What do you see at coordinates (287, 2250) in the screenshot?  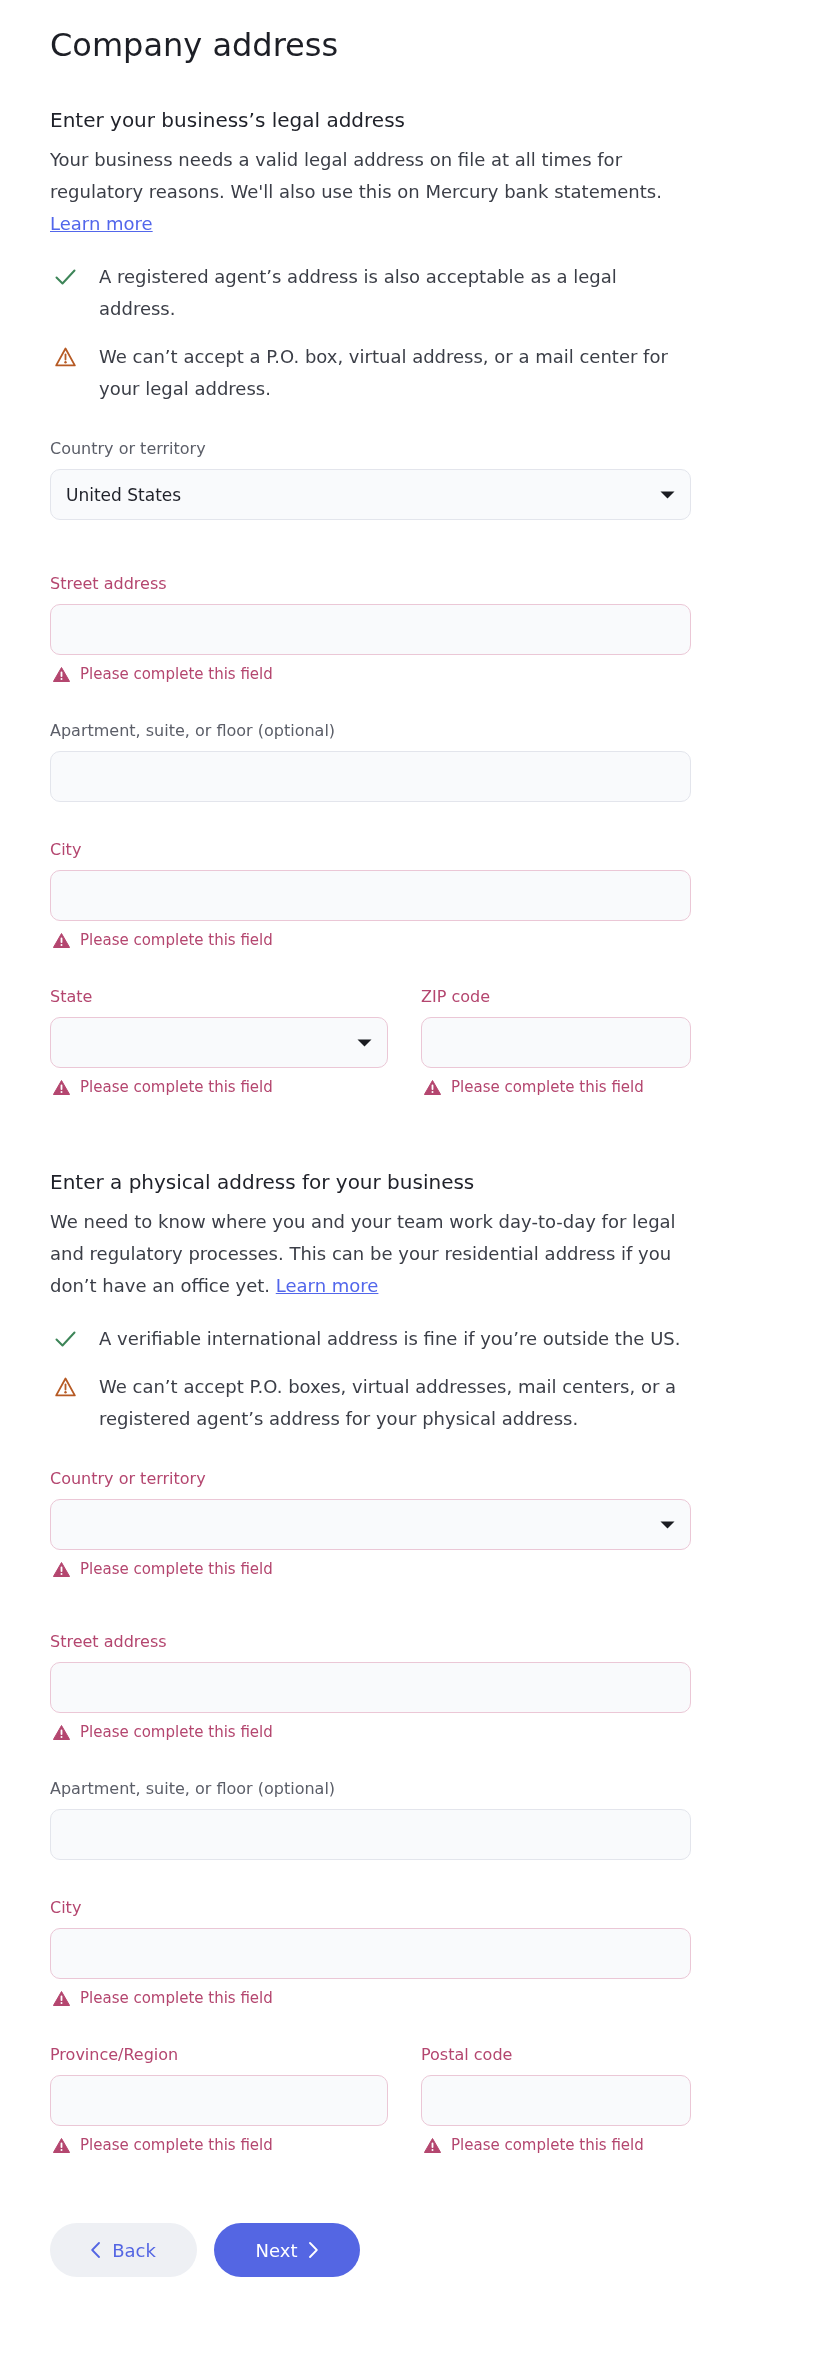 I see `next-button: Next` at bounding box center [287, 2250].